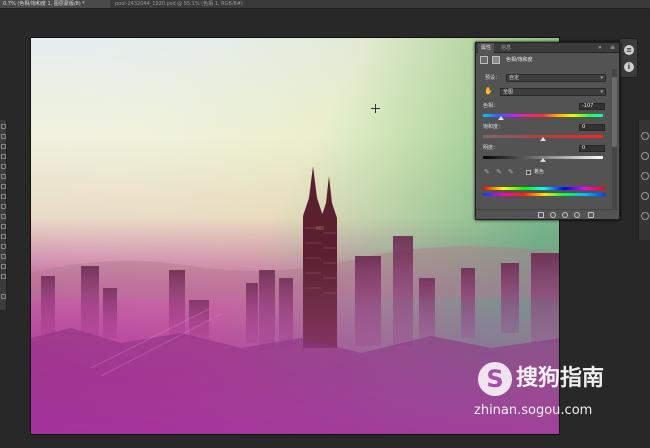  Describe the element at coordinates (577, 215) in the screenshot. I see `visibility-eye-icon` at that location.